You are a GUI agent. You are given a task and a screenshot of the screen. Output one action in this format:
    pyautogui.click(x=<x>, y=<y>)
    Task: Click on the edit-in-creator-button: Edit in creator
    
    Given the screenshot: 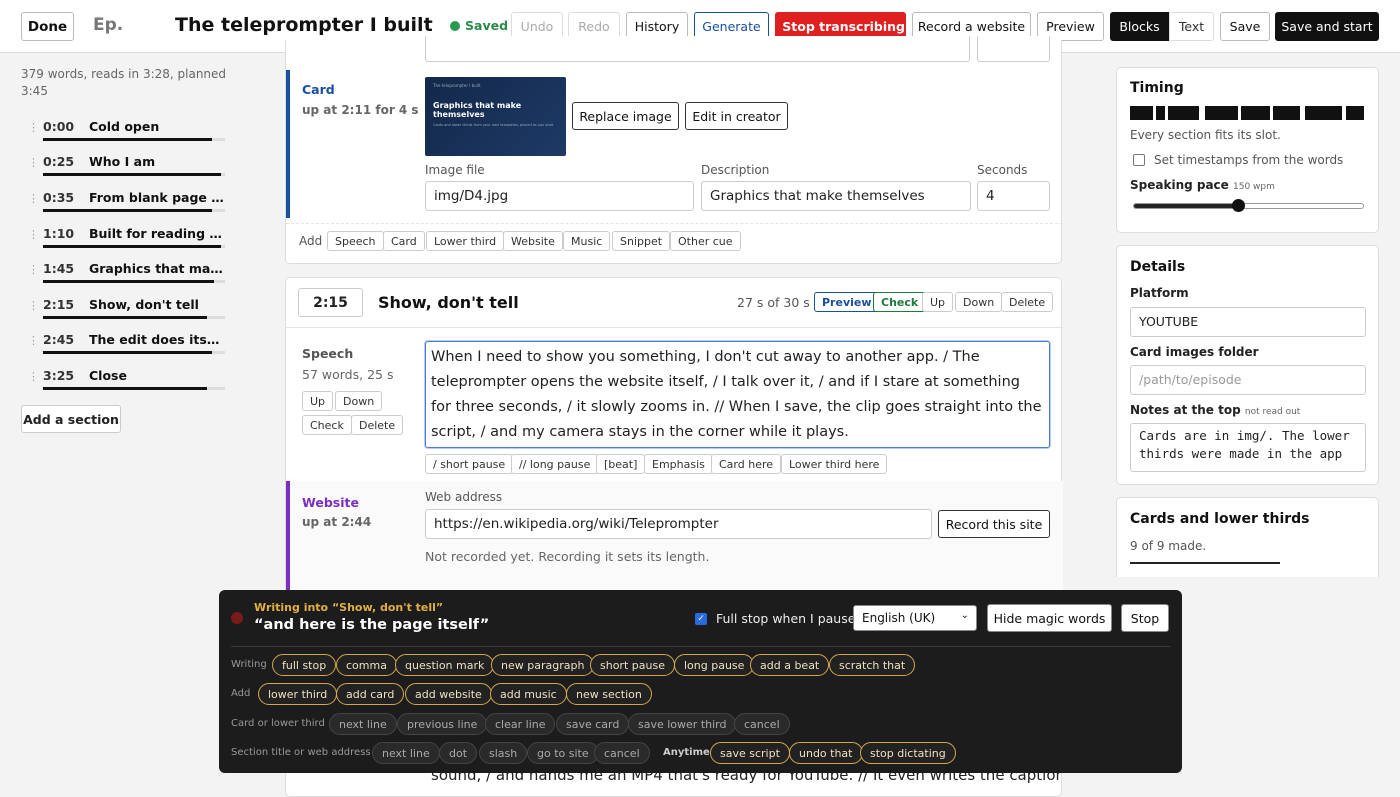 What is the action you would take?
    pyautogui.click(x=736, y=116)
    